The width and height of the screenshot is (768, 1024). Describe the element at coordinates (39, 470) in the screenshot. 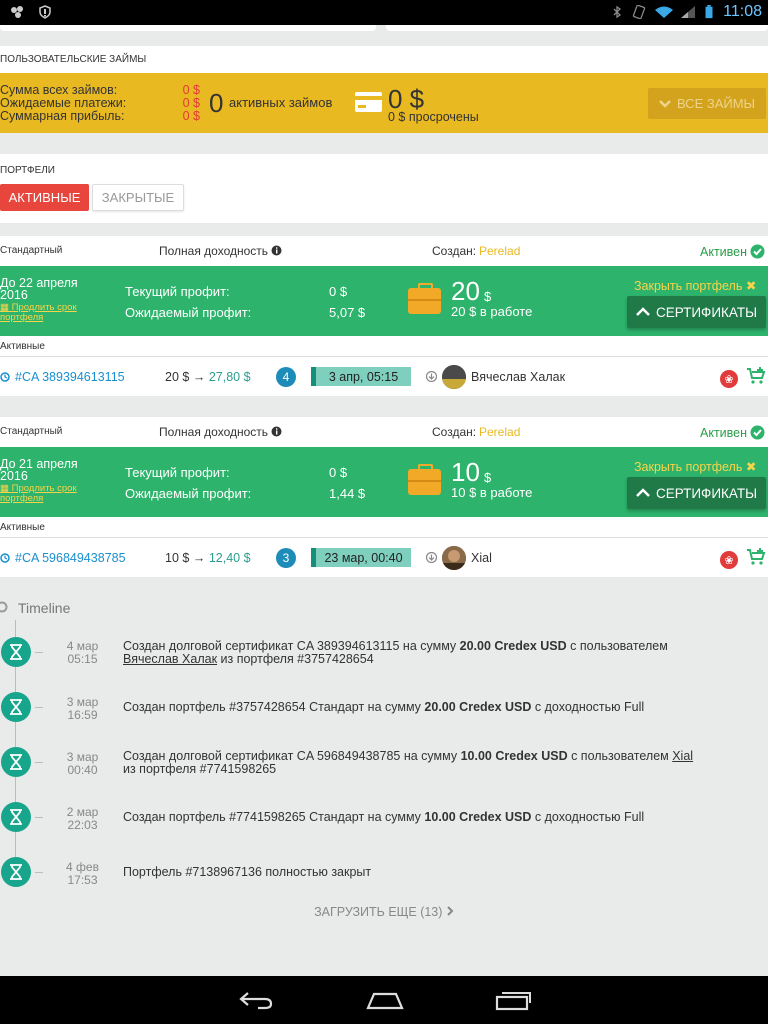

I see `portfolio-until: До 21 апреля 2016` at that location.